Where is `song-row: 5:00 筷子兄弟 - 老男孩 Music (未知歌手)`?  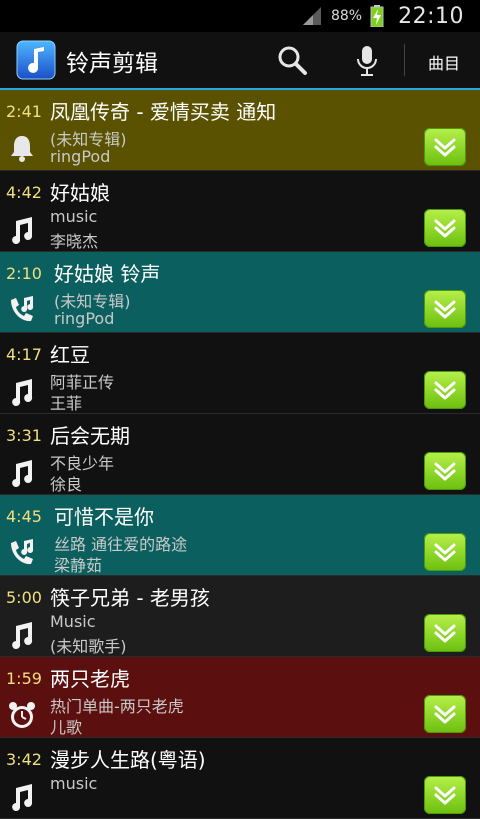
song-row: 5:00 筷子兄弟 - 老男孩 Music (未知歌手) is located at coordinates (240, 616).